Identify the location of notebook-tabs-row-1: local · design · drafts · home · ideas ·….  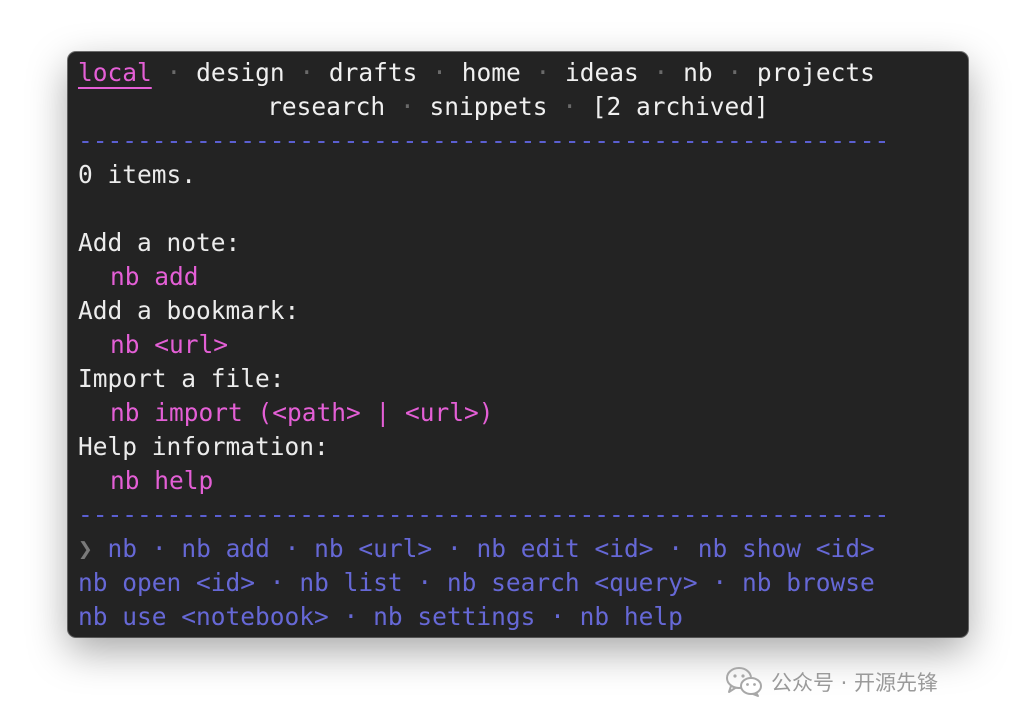
(518, 73).